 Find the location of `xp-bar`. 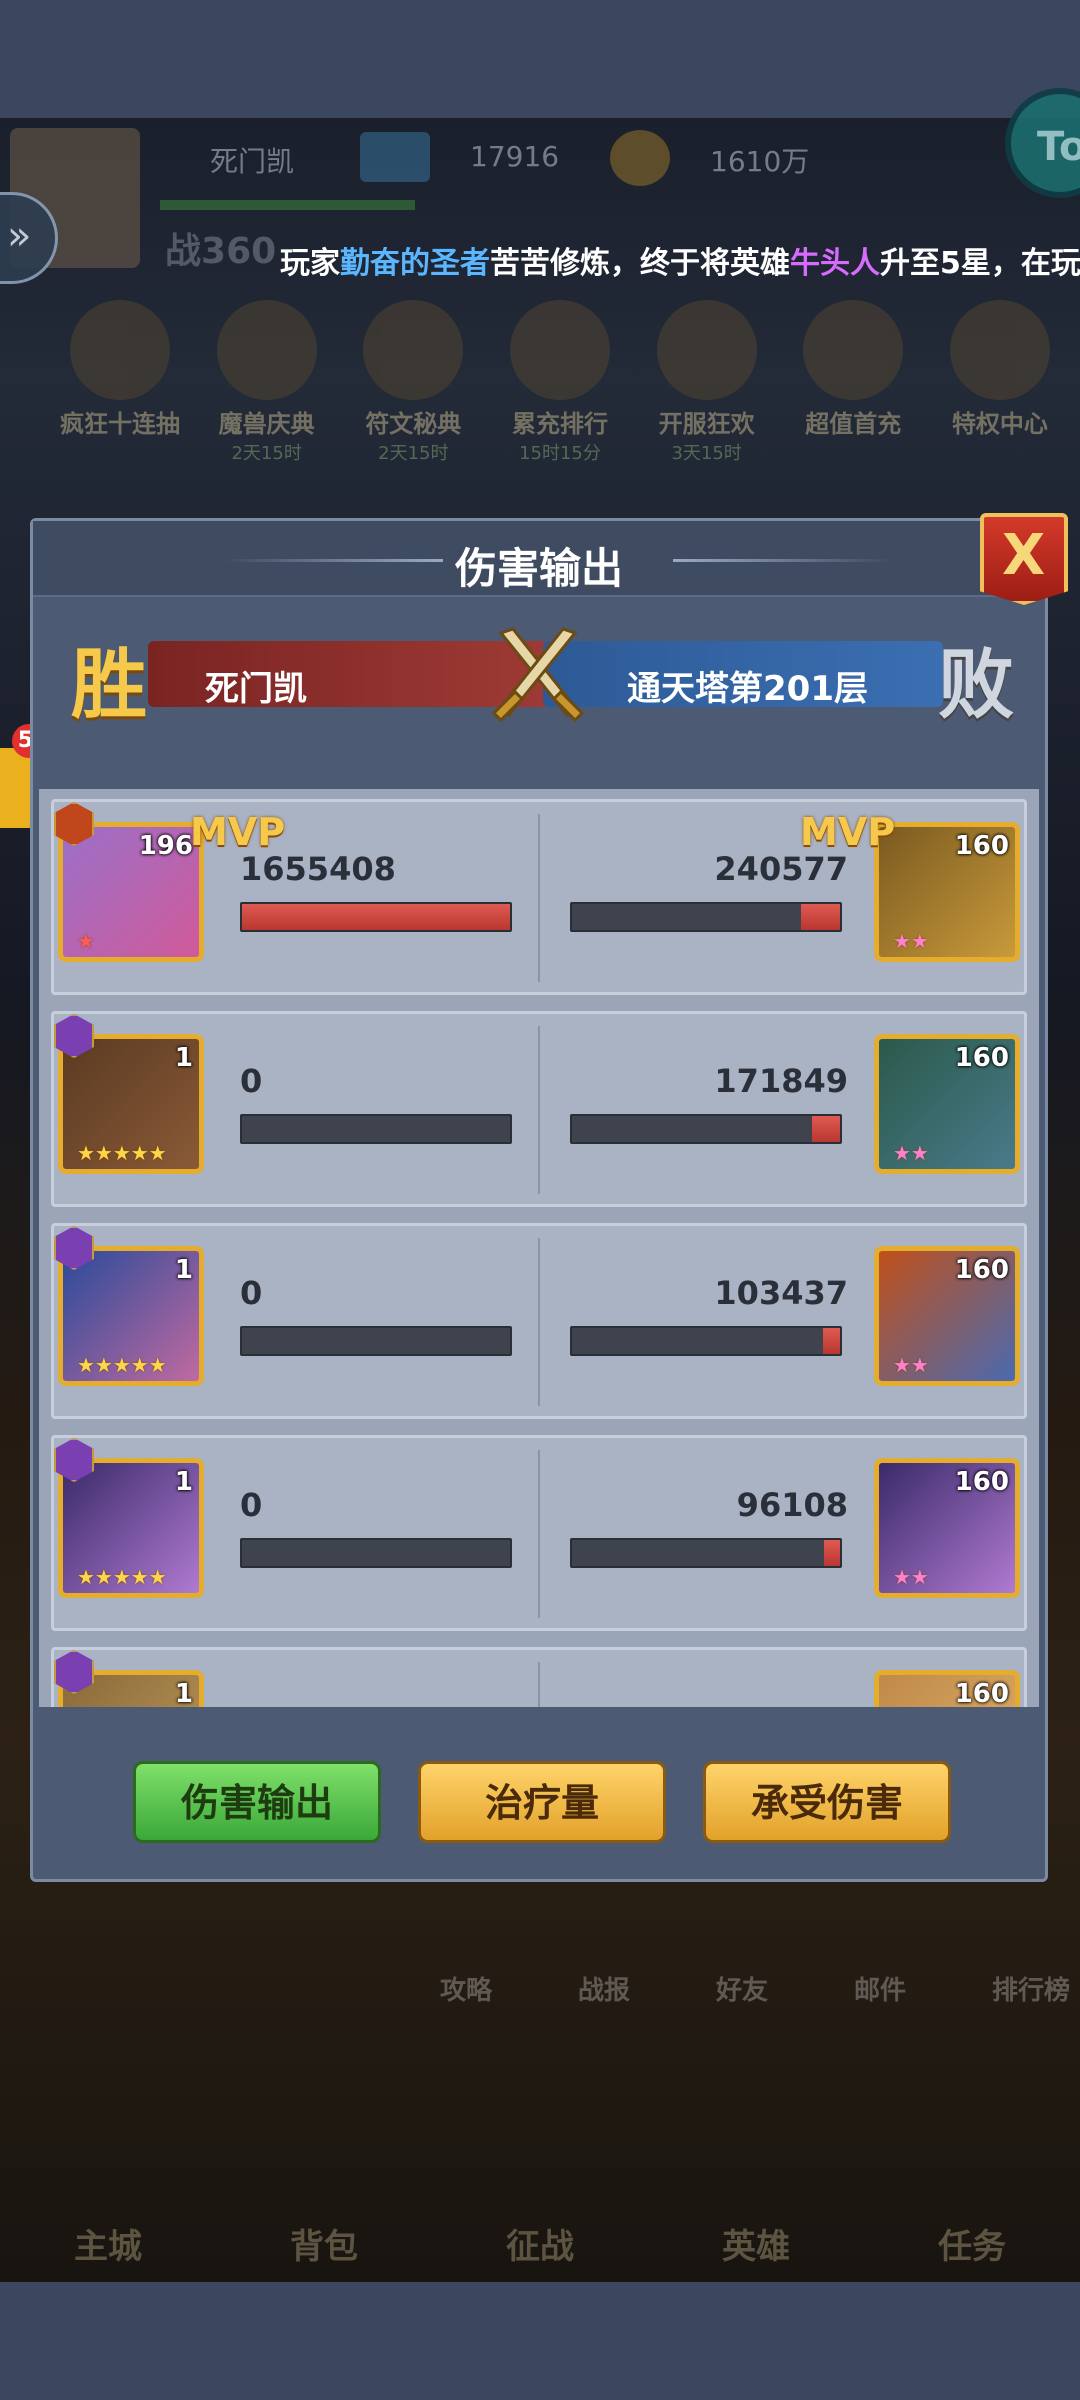

xp-bar is located at coordinates (287, 205).